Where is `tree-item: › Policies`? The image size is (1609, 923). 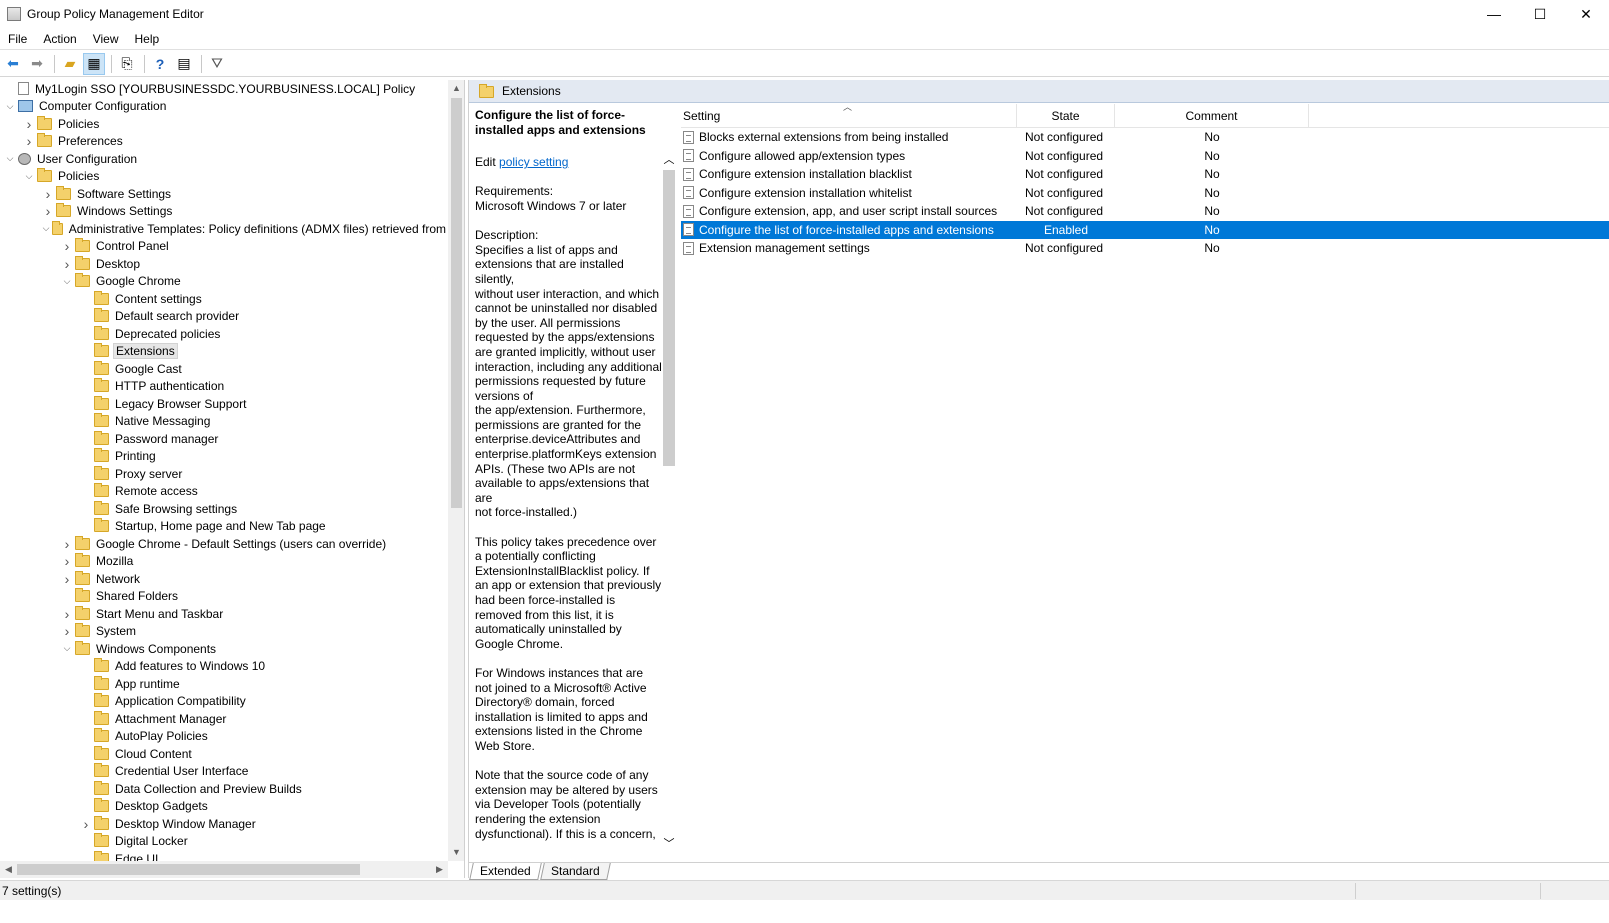 tree-item: › Policies is located at coordinates (224, 124).